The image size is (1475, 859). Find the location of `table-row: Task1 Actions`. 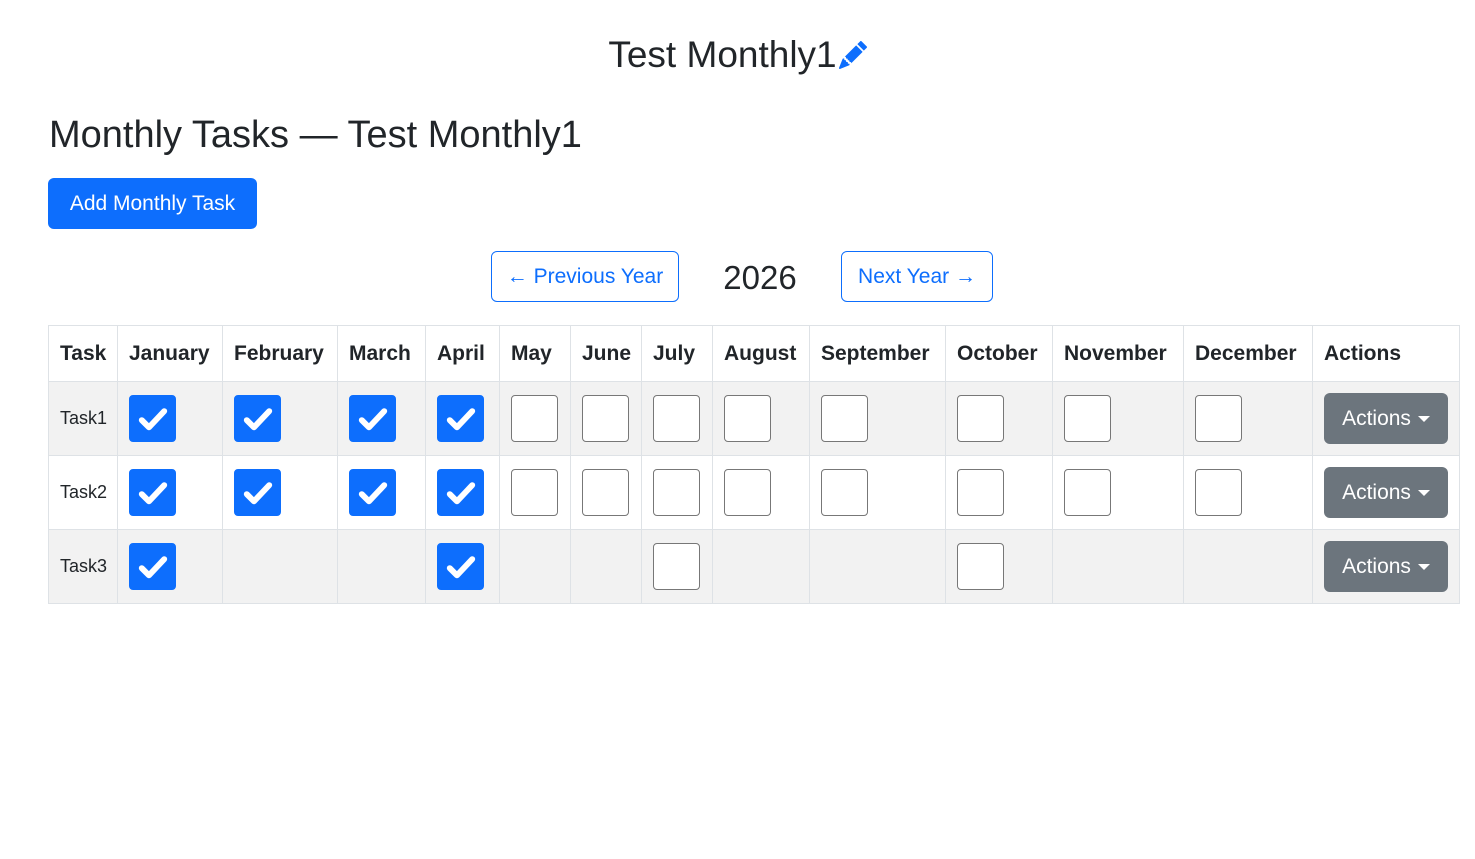

table-row: Task1 Actions is located at coordinates (754, 418).